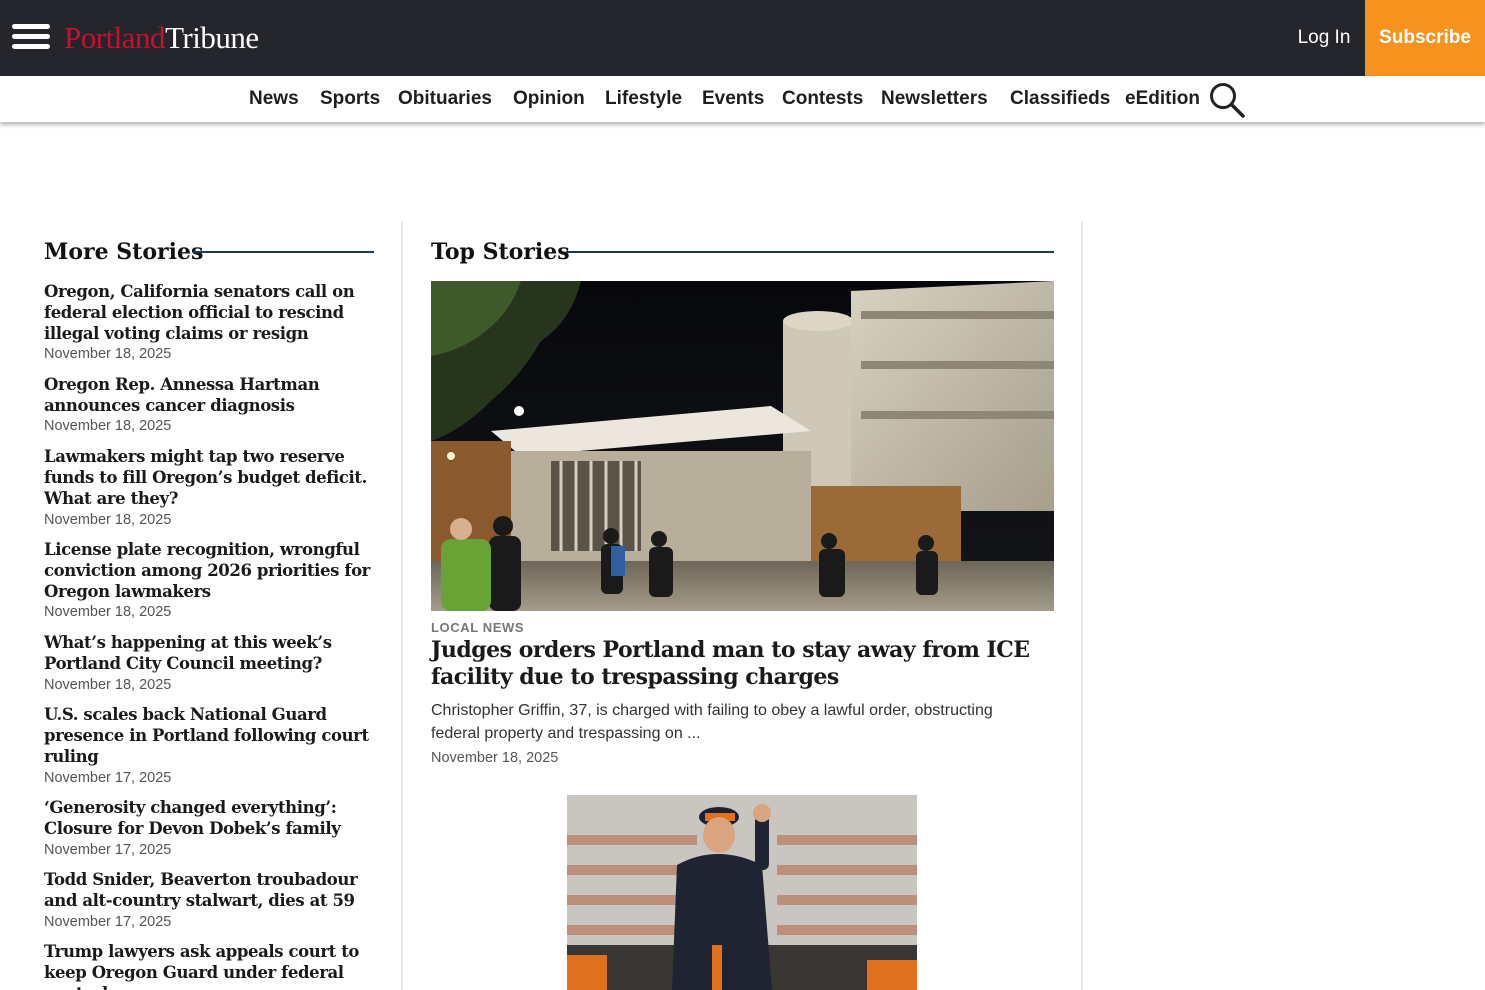 This screenshot has height=990, width=1485. Describe the element at coordinates (115, 37) in the screenshot. I see `logo-portland: Portland` at that location.